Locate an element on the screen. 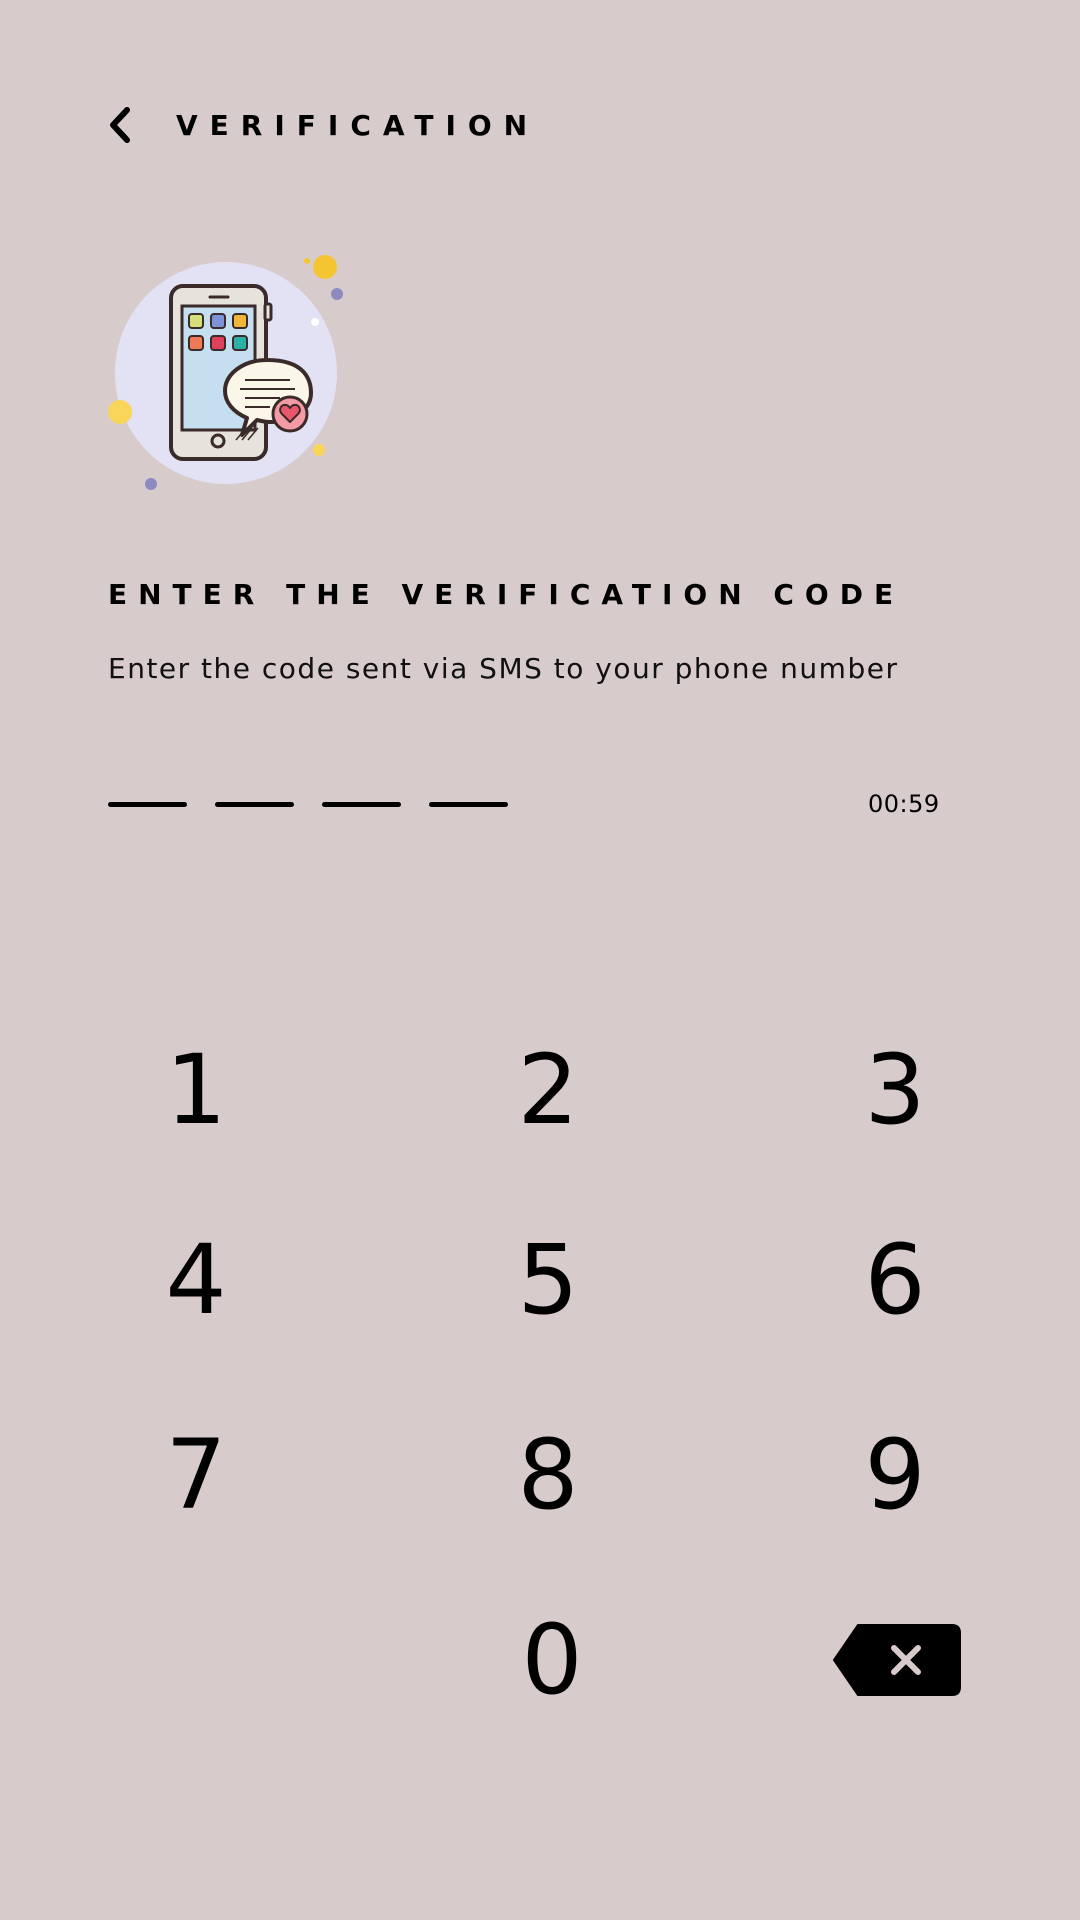 Image resolution: width=1080 pixels, height=1920 pixels. phone-sms-illustration is located at coordinates (230, 375).